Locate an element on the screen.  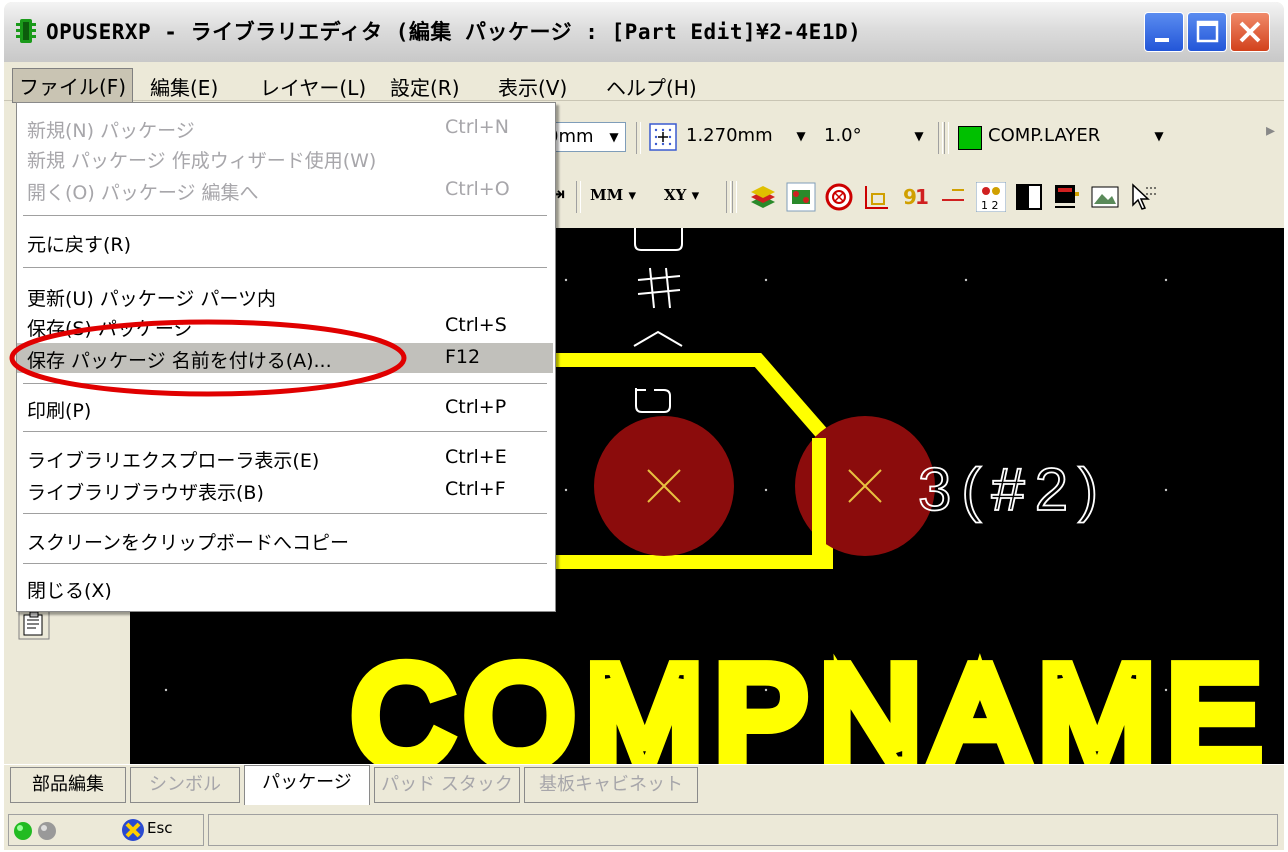
menu-new-wizard: 新規 パッケージ 作成ウィザード使用(W) is located at coordinates (285, 158).